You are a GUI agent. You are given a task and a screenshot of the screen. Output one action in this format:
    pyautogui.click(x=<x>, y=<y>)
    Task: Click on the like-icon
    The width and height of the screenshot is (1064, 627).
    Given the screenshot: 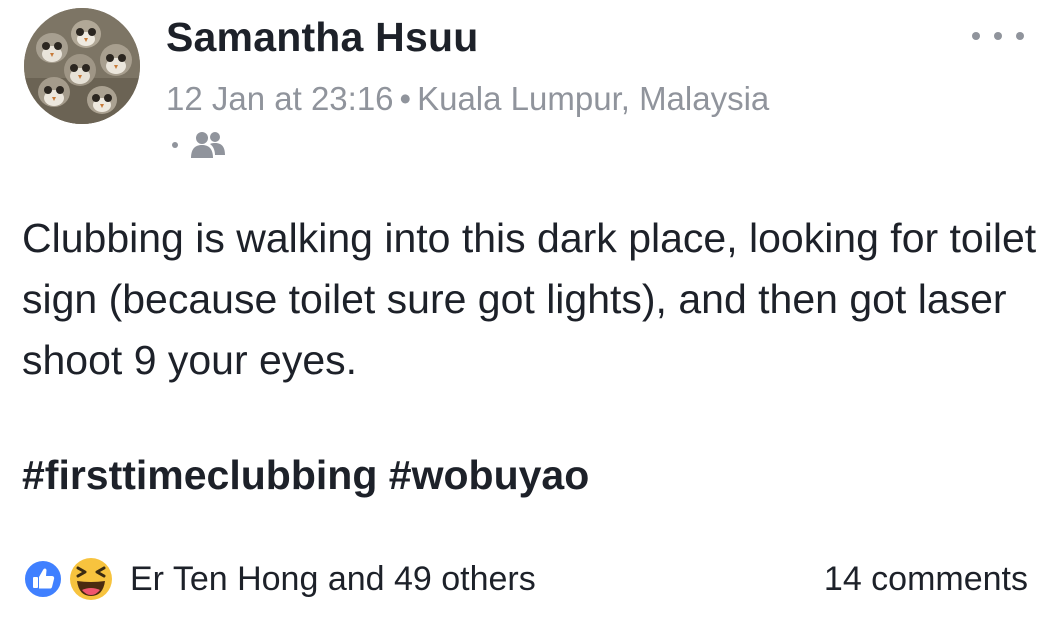 What is the action you would take?
    pyautogui.click(x=43, y=579)
    